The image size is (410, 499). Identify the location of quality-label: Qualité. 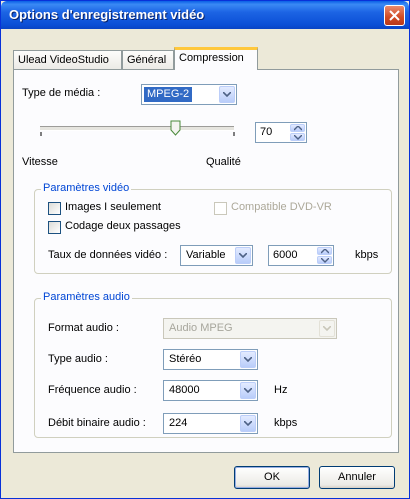
(223, 162).